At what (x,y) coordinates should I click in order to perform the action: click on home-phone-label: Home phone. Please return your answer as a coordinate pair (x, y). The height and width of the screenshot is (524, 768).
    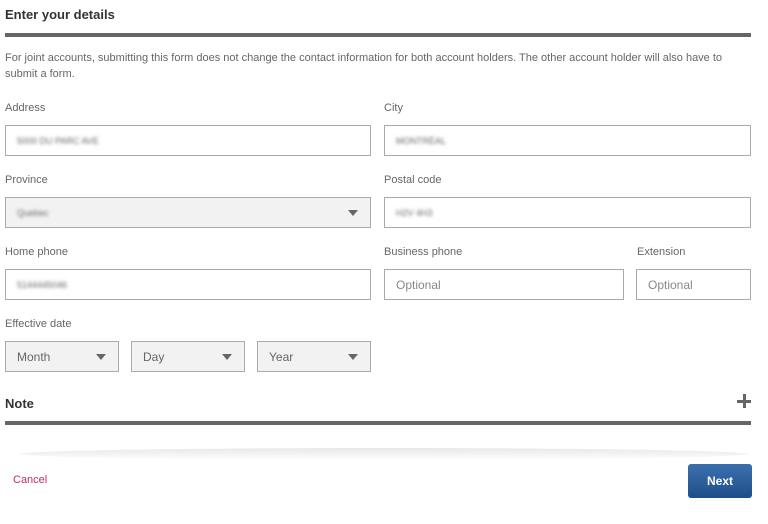
    Looking at the image, I should click on (36, 252).